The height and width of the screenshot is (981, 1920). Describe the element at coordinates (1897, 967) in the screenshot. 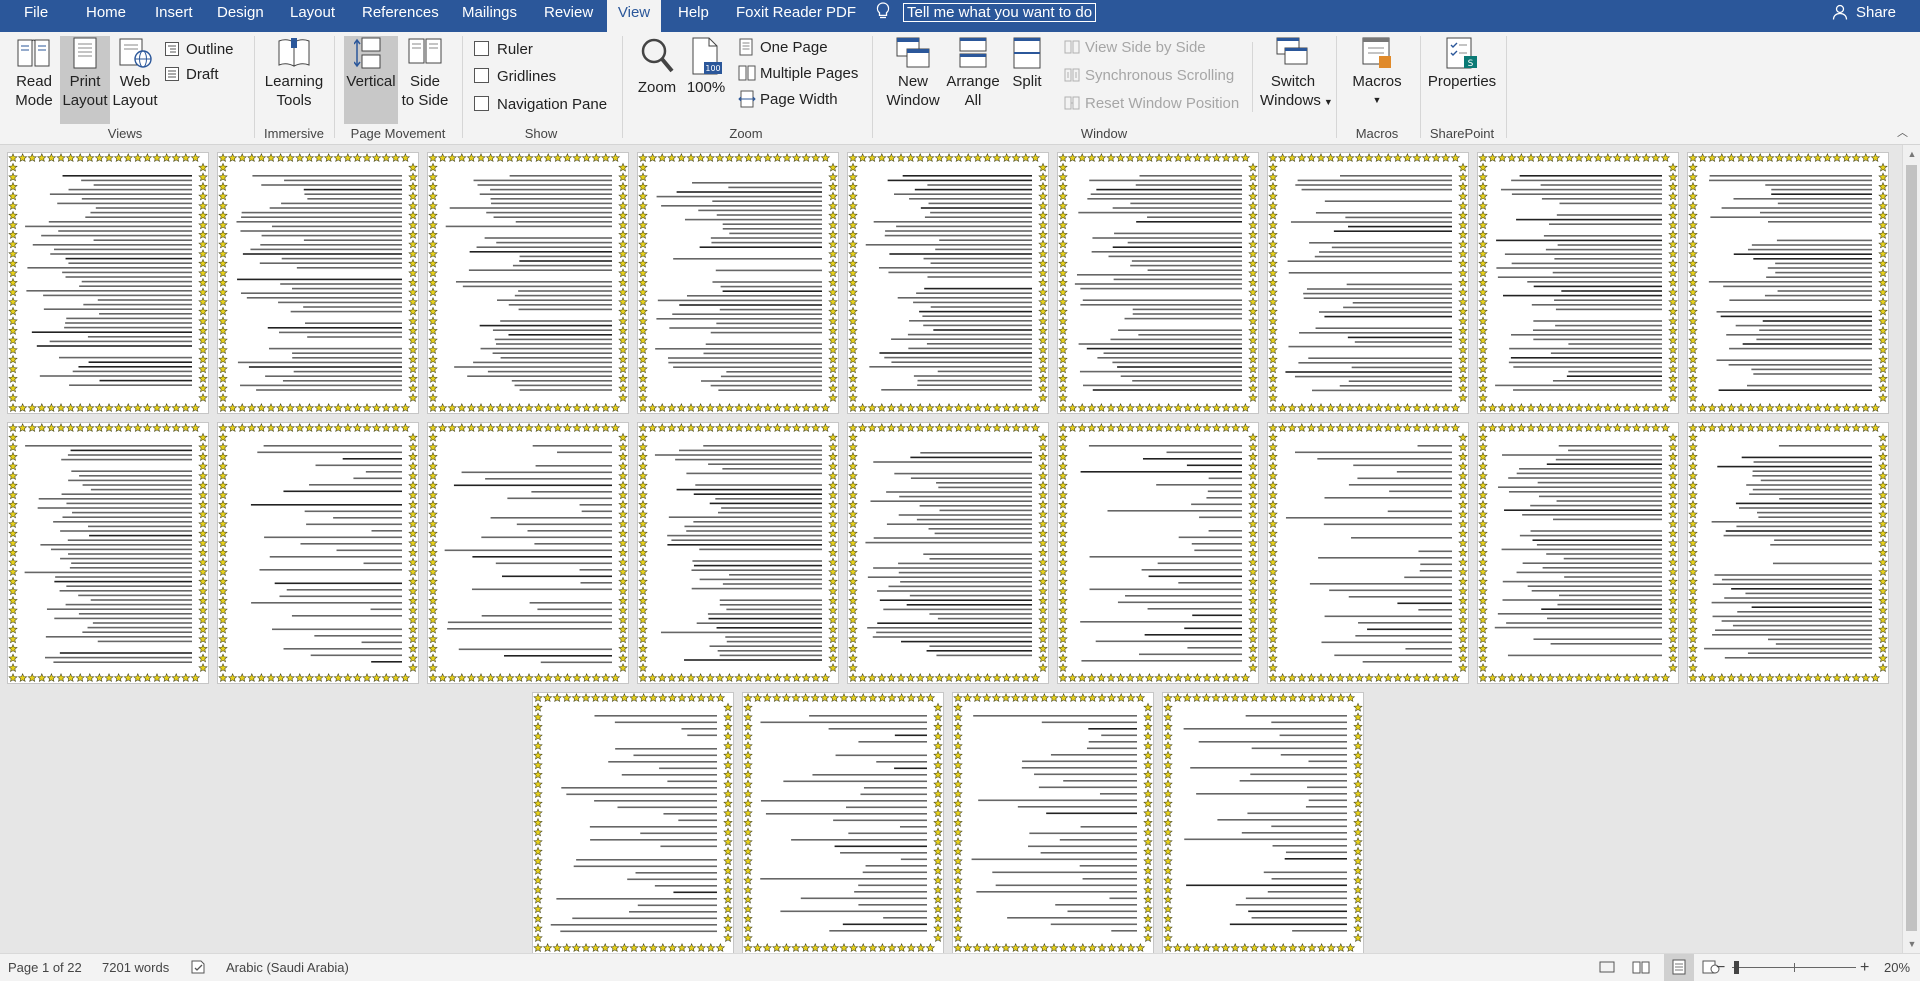

I see `zoom-percent: 20%` at that location.